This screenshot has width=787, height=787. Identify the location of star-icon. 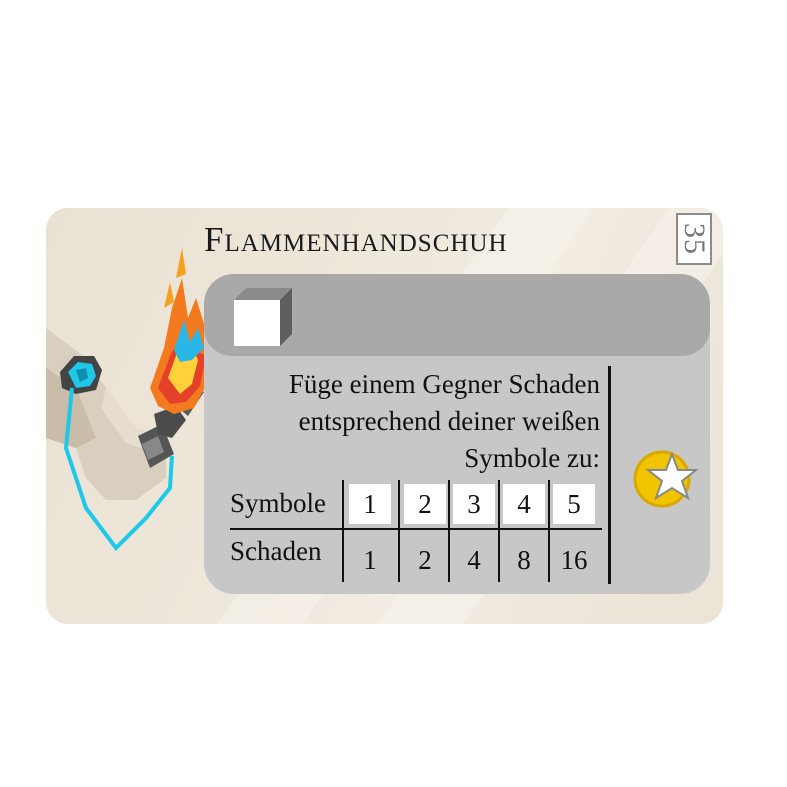
(666, 479).